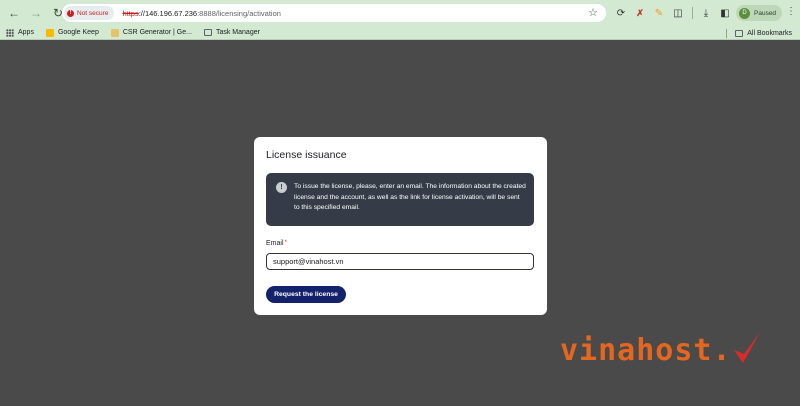 The height and width of the screenshot is (406, 800). I want to click on extension-icons: ⟳ ✗ ✎ ◫ ⤓ ◧, so click(673, 13).